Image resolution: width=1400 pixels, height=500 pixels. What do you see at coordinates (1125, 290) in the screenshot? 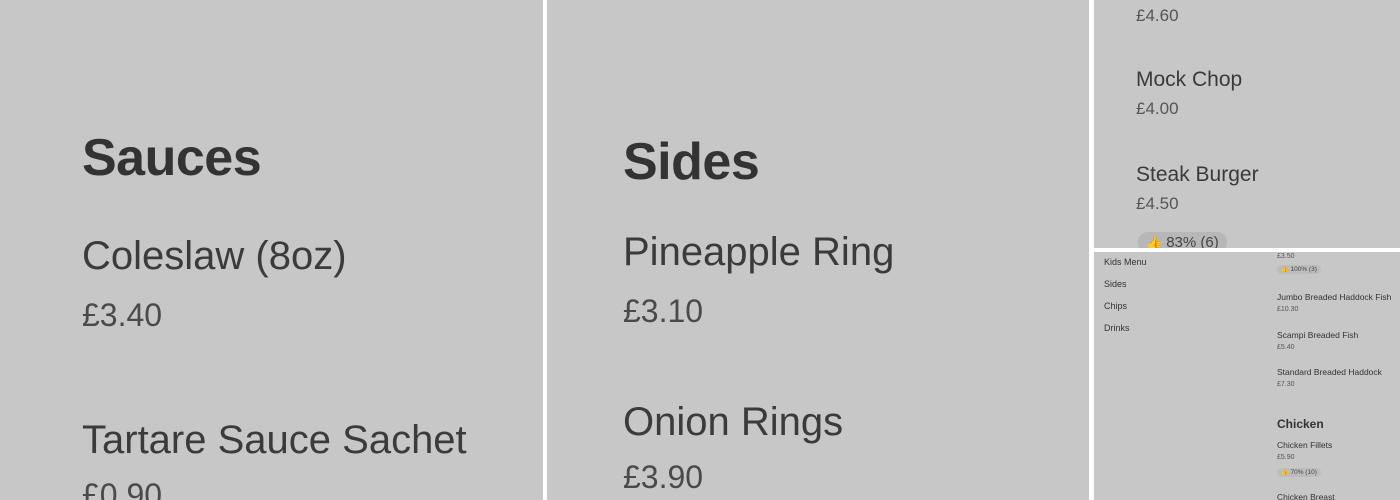
I see `category-link-sides: Sides` at bounding box center [1125, 290].